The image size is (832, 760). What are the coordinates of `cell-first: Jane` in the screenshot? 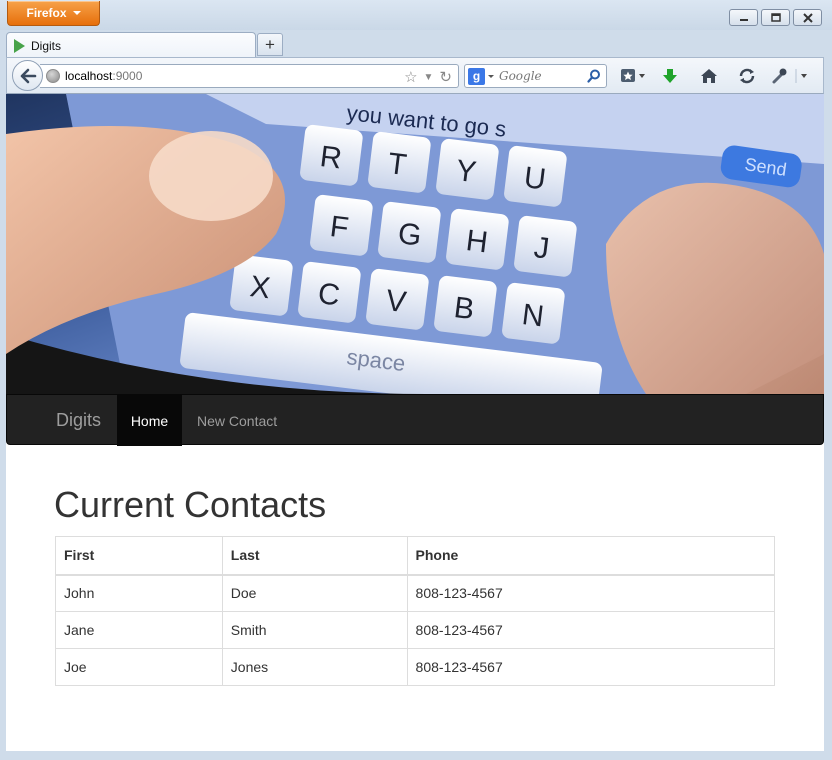 It's located at (139, 630).